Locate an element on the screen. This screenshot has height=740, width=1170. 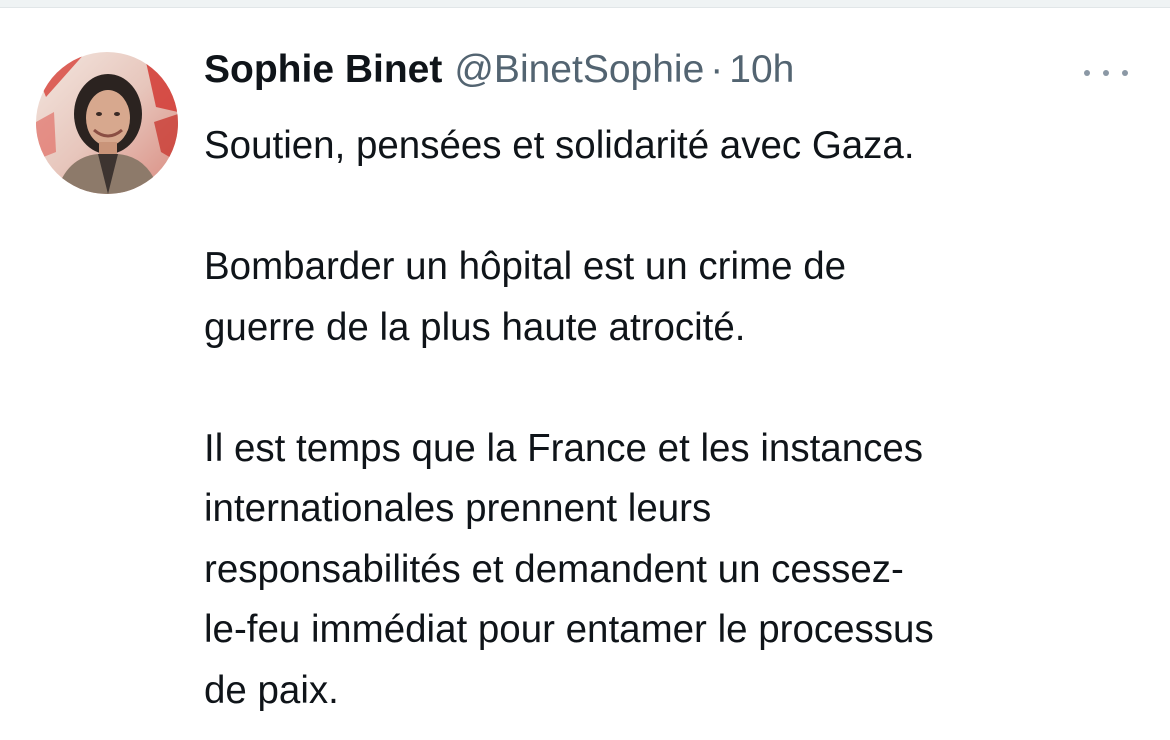
tweet-line: de paix. is located at coordinates (271, 690).